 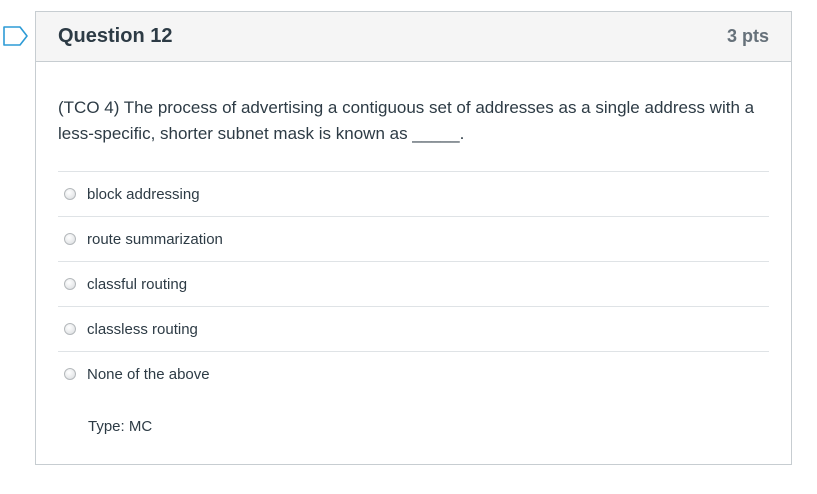 What do you see at coordinates (16, 36) in the screenshot?
I see `bookmark-flag-icon` at bounding box center [16, 36].